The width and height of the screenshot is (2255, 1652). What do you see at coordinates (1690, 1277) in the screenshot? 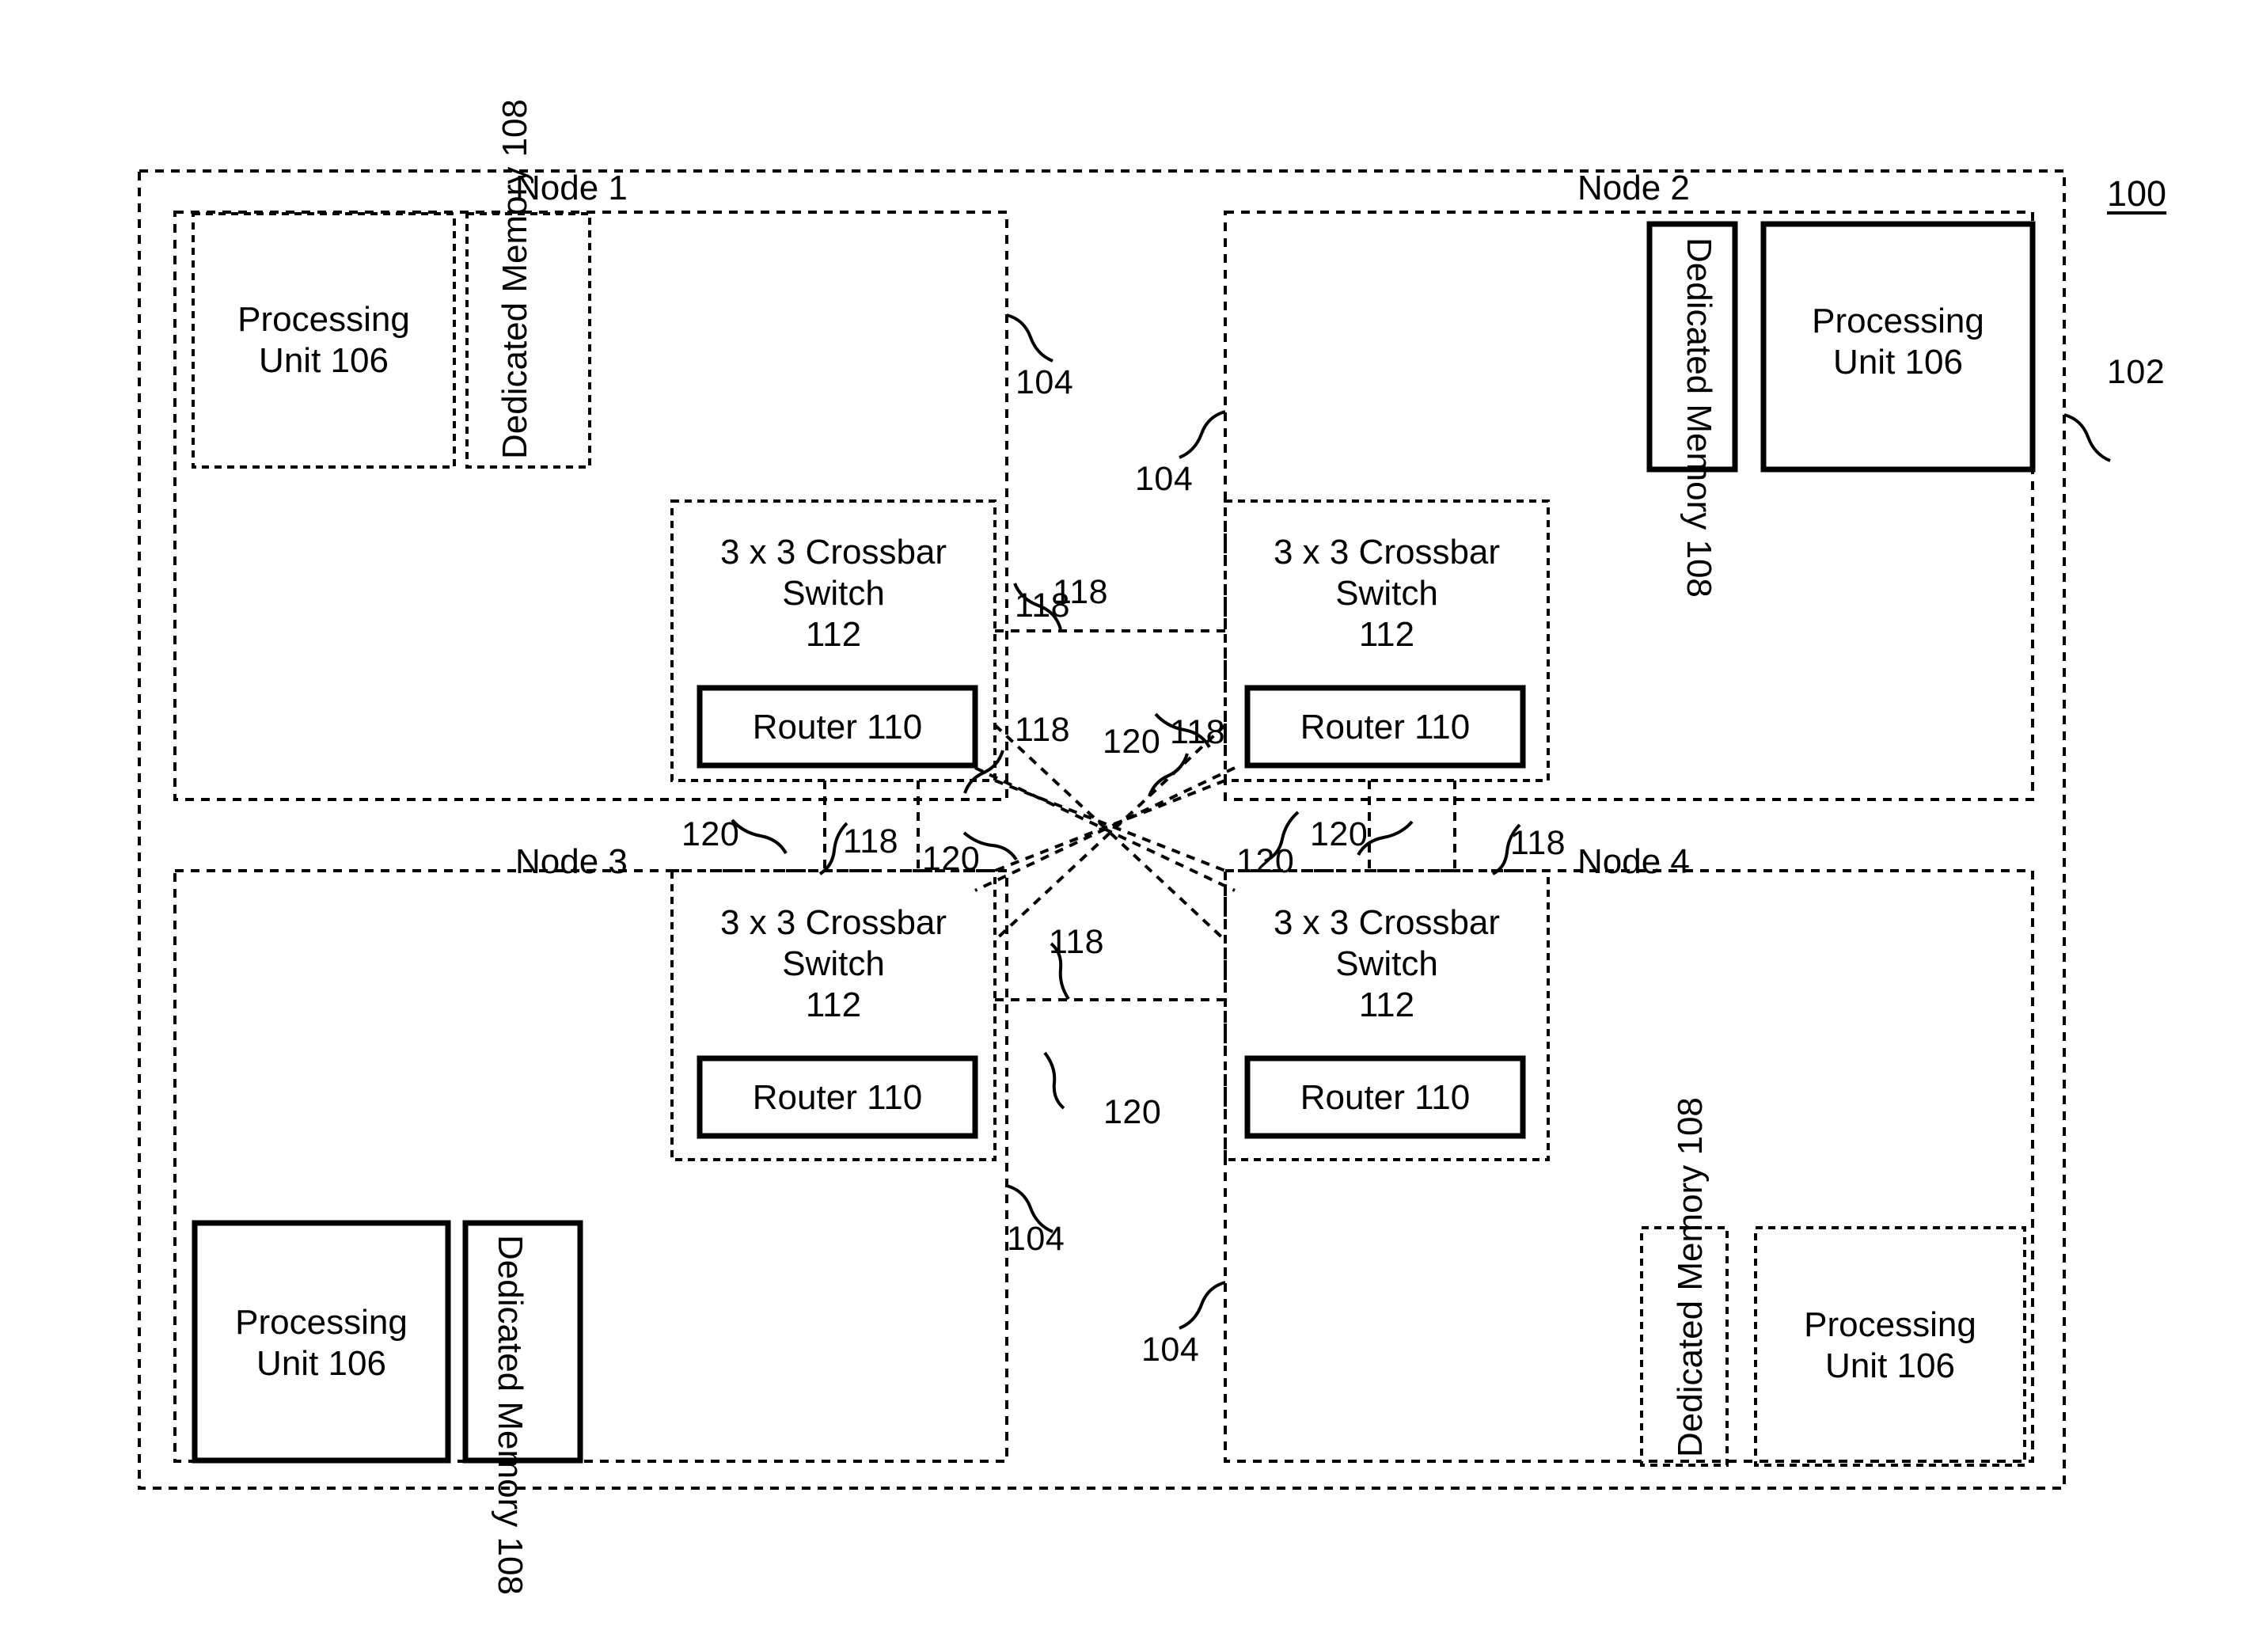
I see `node-4-dedicated-memory-label: Dedicated Memory 108` at bounding box center [1690, 1277].